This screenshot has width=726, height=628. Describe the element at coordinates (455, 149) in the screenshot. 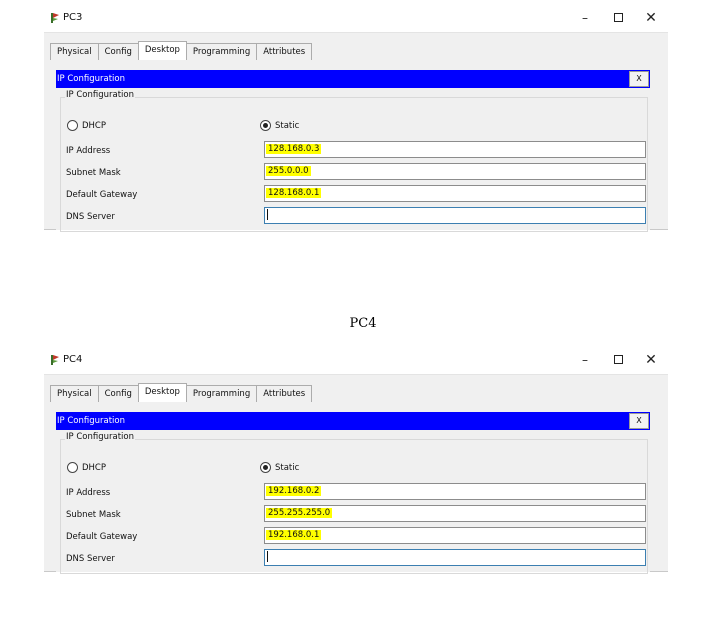

I see `ip-address-input: 128.168.0.3` at that location.